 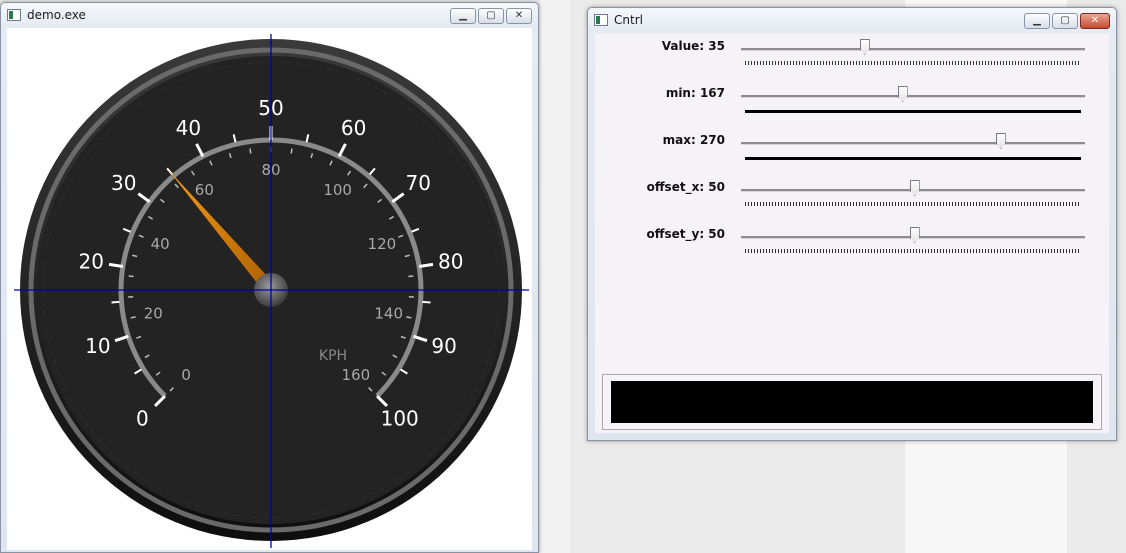 I want to click on inner-scale-label: 100, so click(x=337, y=190).